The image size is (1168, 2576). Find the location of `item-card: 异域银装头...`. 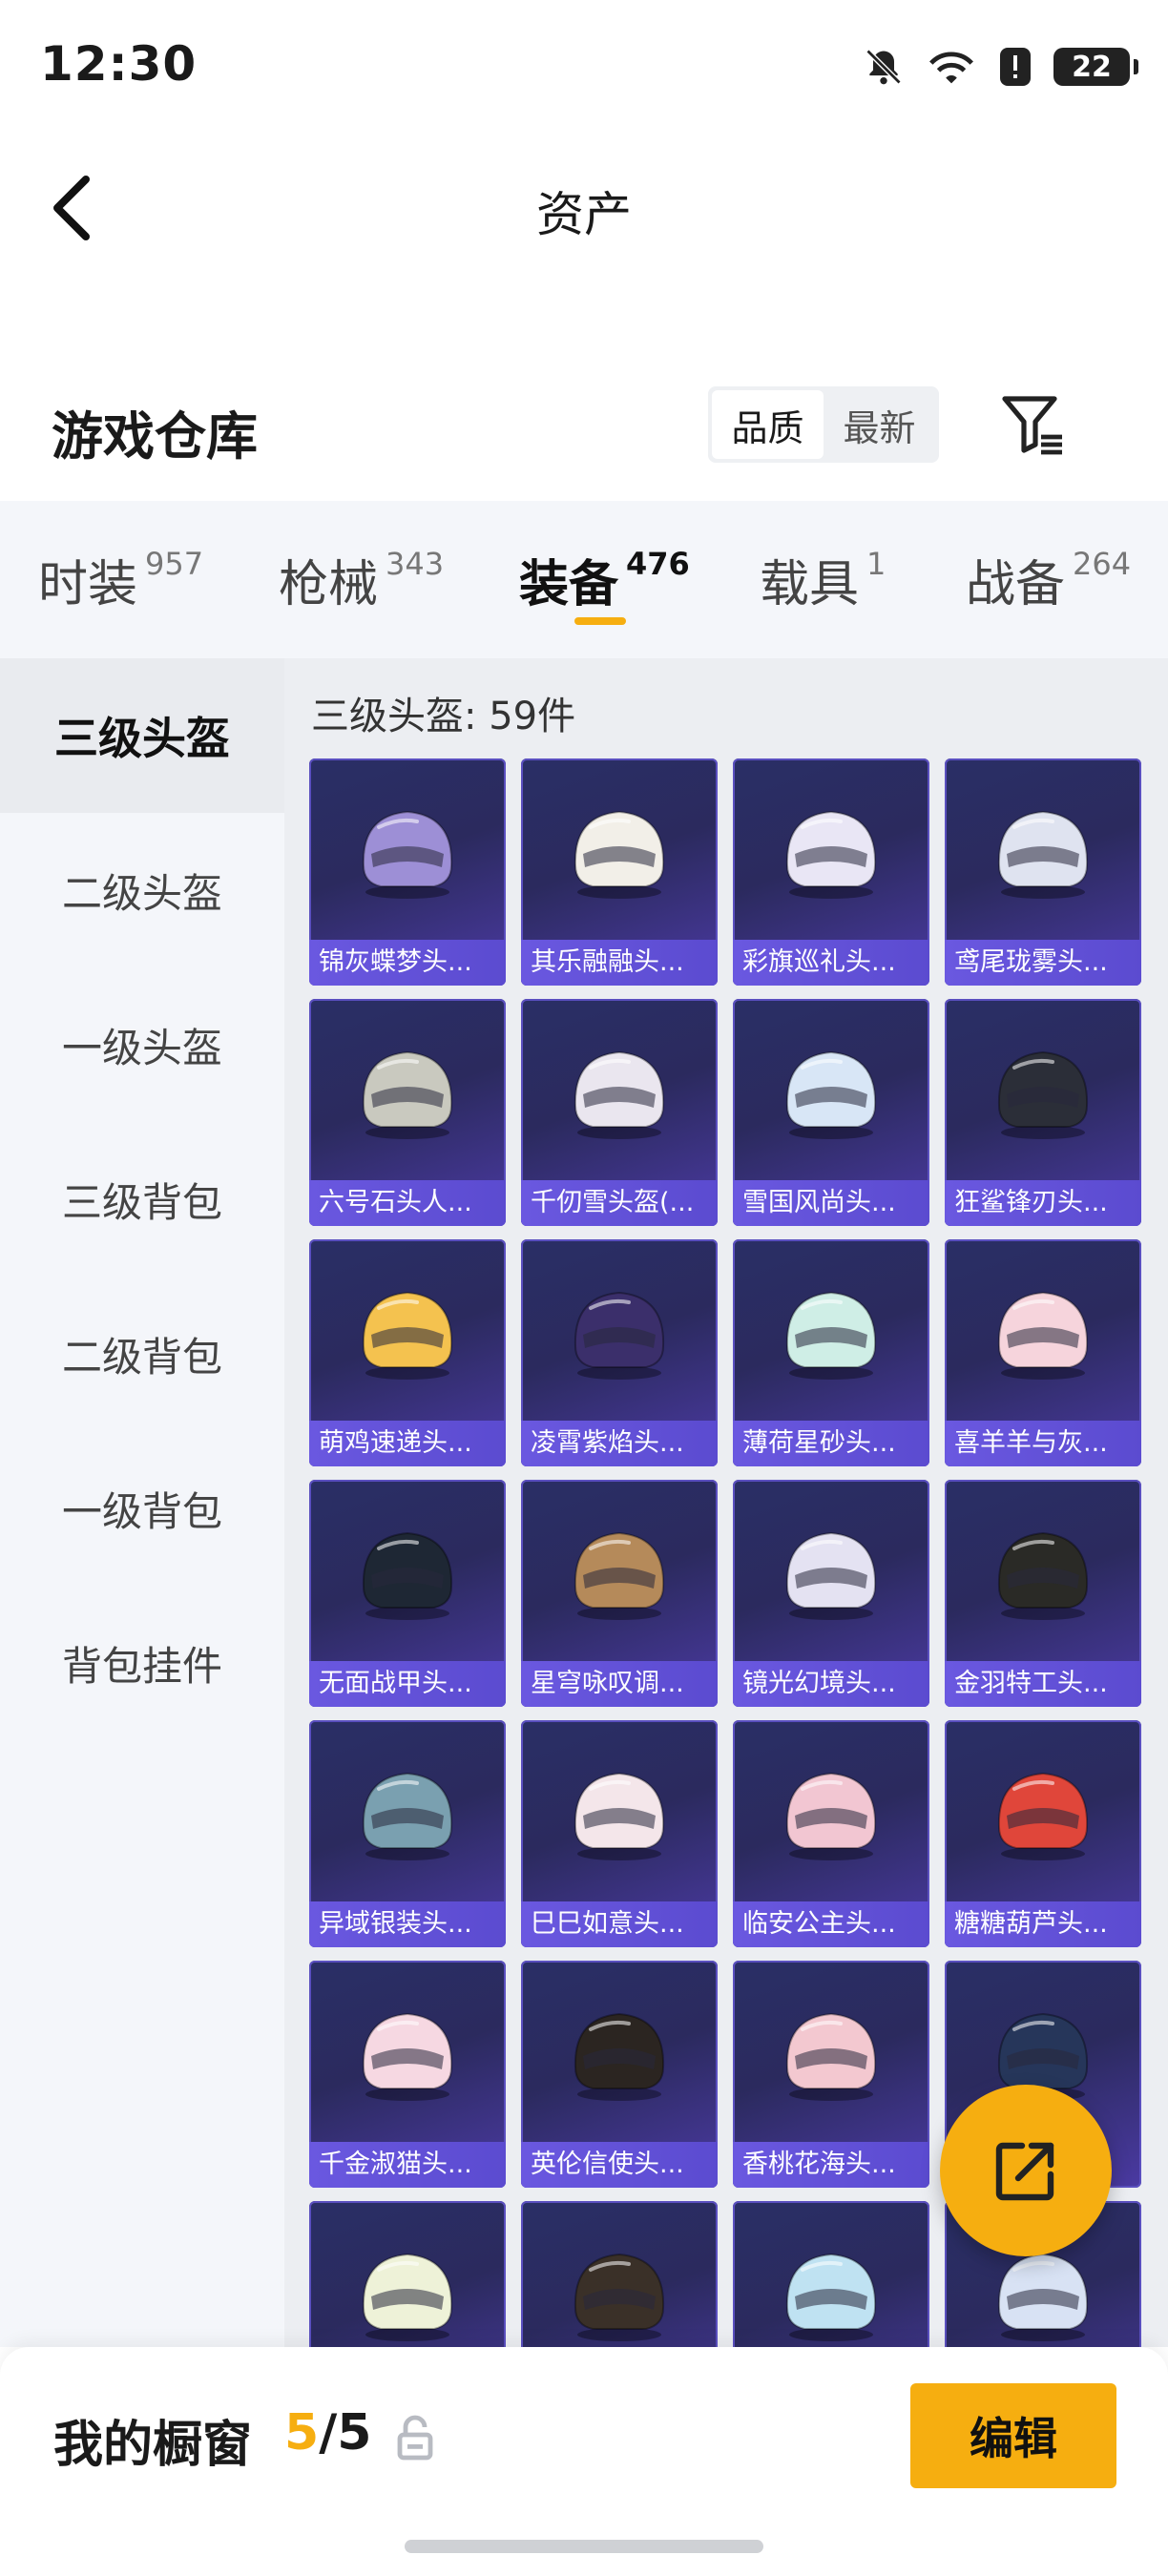

item-card: 异域银装头... is located at coordinates (407, 1833).